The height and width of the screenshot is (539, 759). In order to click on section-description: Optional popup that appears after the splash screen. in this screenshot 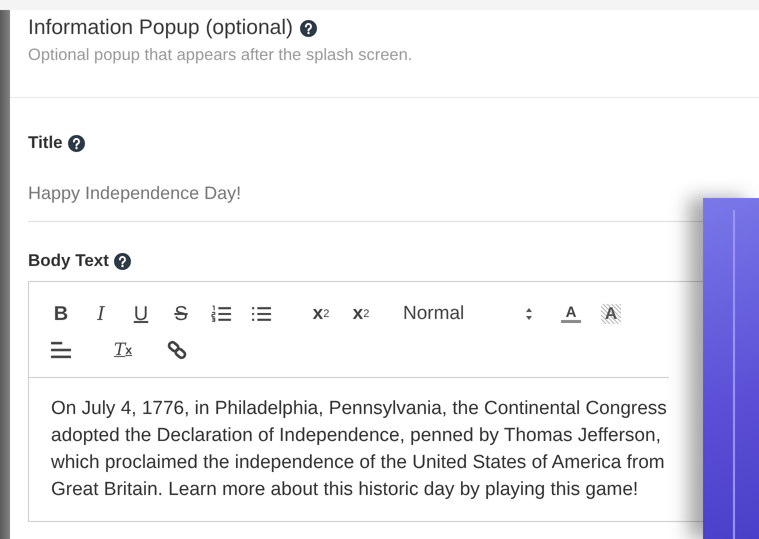, I will do `click(221, 55)`.